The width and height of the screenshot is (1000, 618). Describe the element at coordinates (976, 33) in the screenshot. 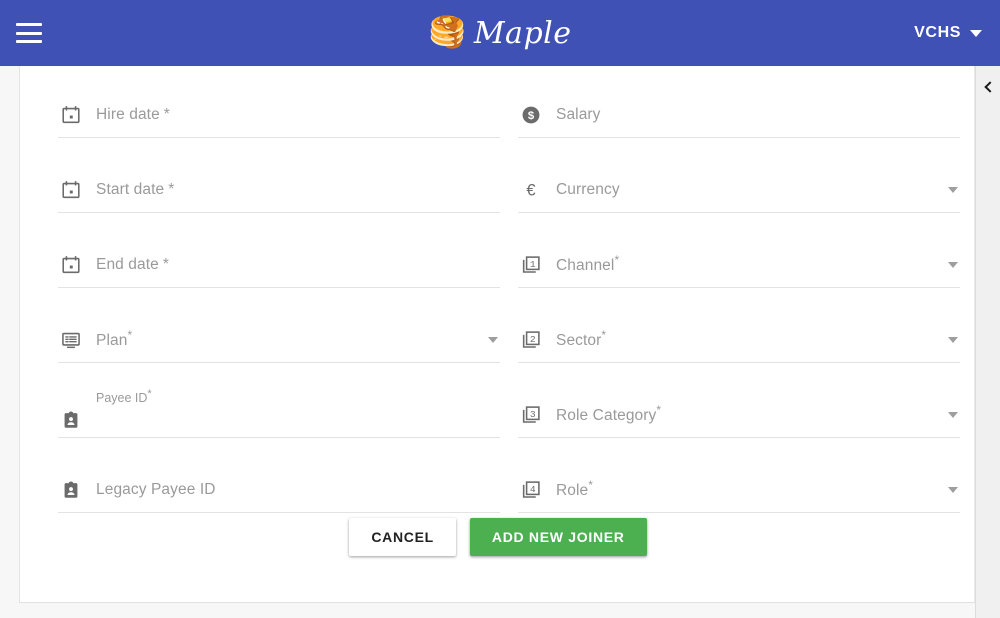

I see `caret-down-icon` at that location.